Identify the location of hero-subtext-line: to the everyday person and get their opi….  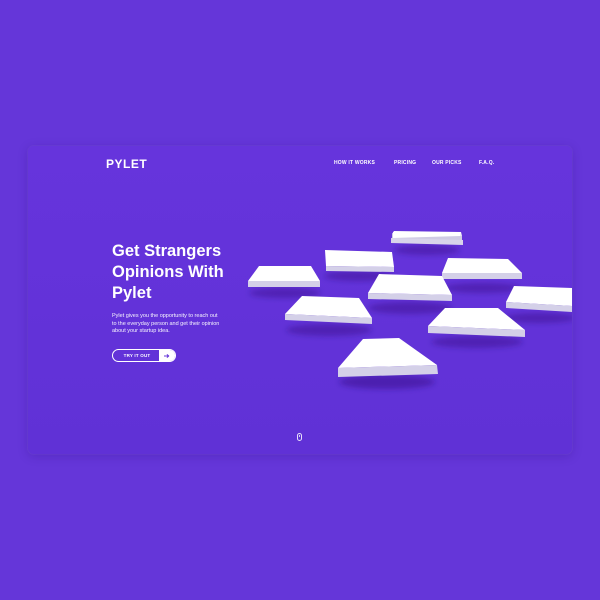
(166, 323).